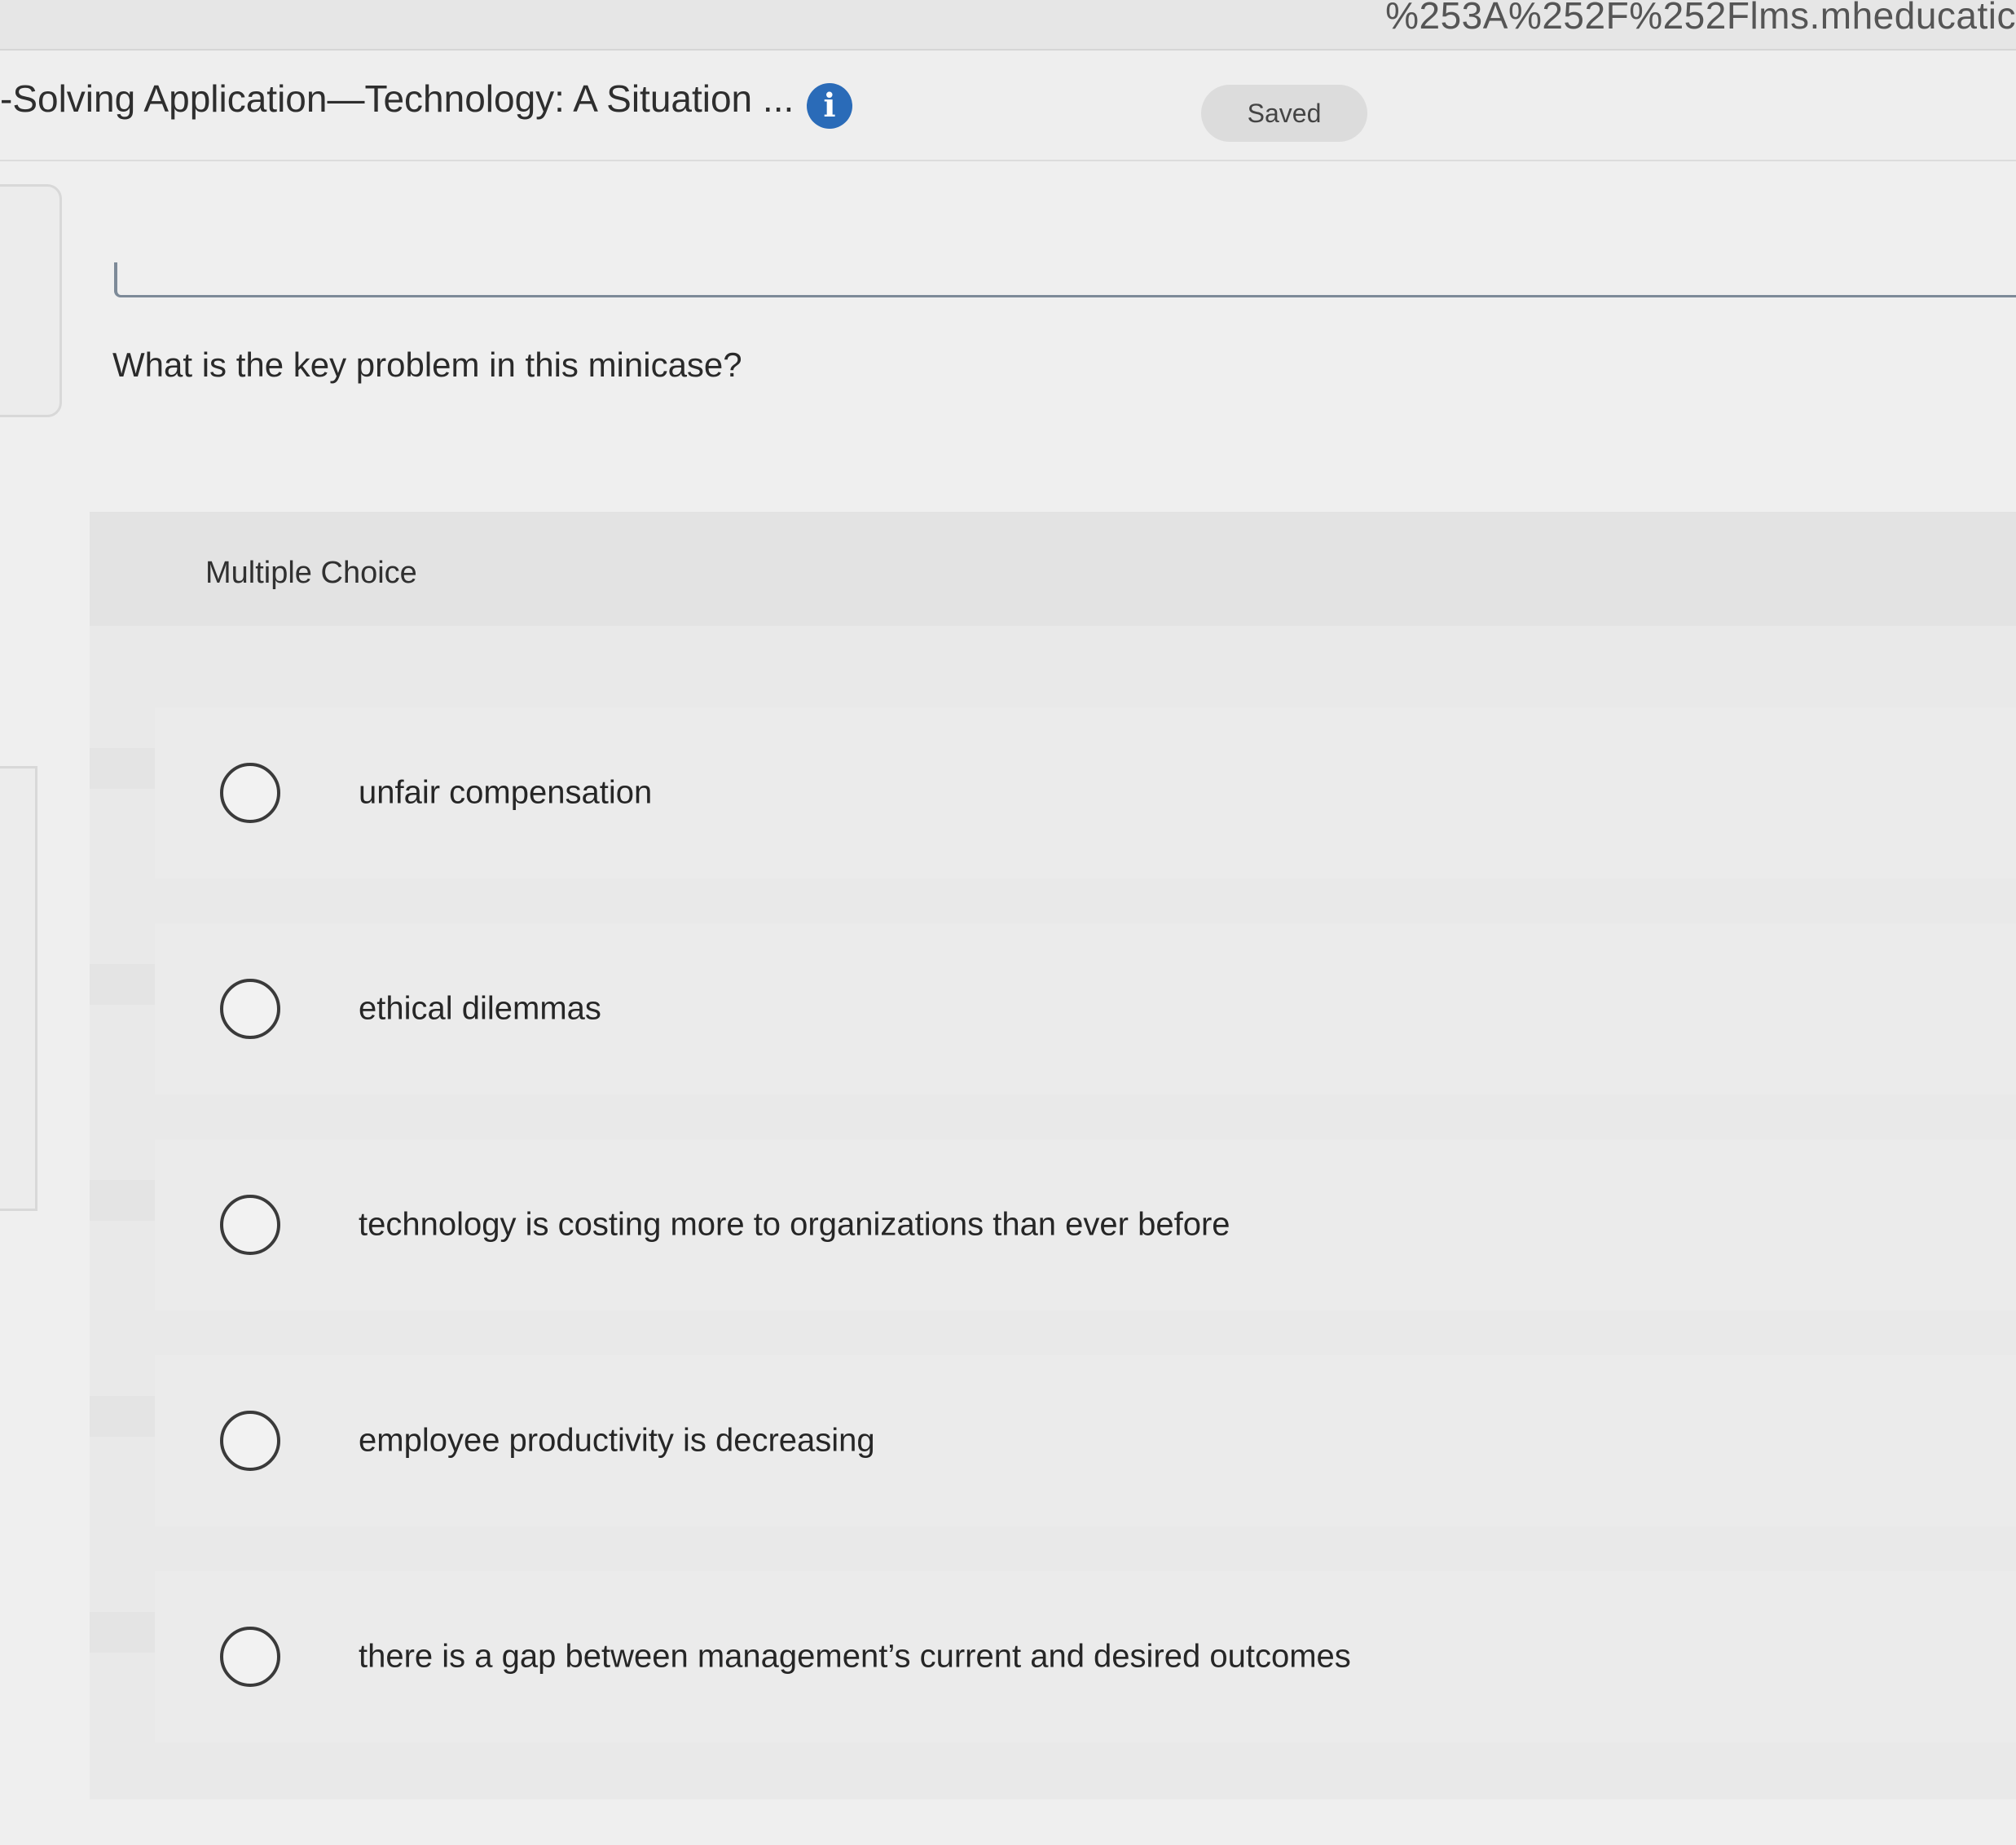  Describe the element at coordinates (1008, 26) in the screenshot. I see `browser-url-bar: %253A%252F%252Flms.mheducatic` at that location.